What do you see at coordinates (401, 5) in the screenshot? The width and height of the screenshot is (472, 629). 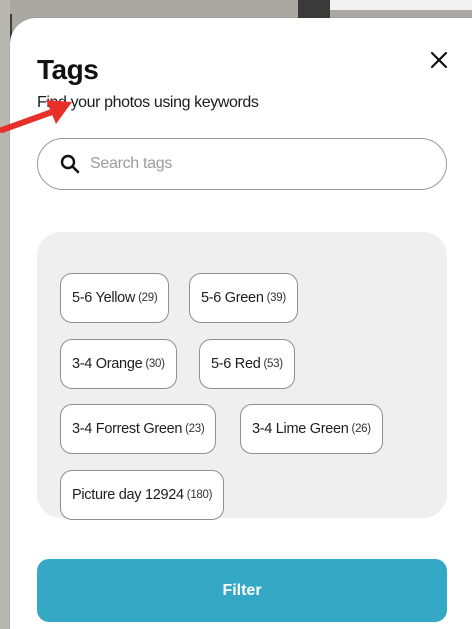 I see `background-light-block` at bounding box center [401, 5].